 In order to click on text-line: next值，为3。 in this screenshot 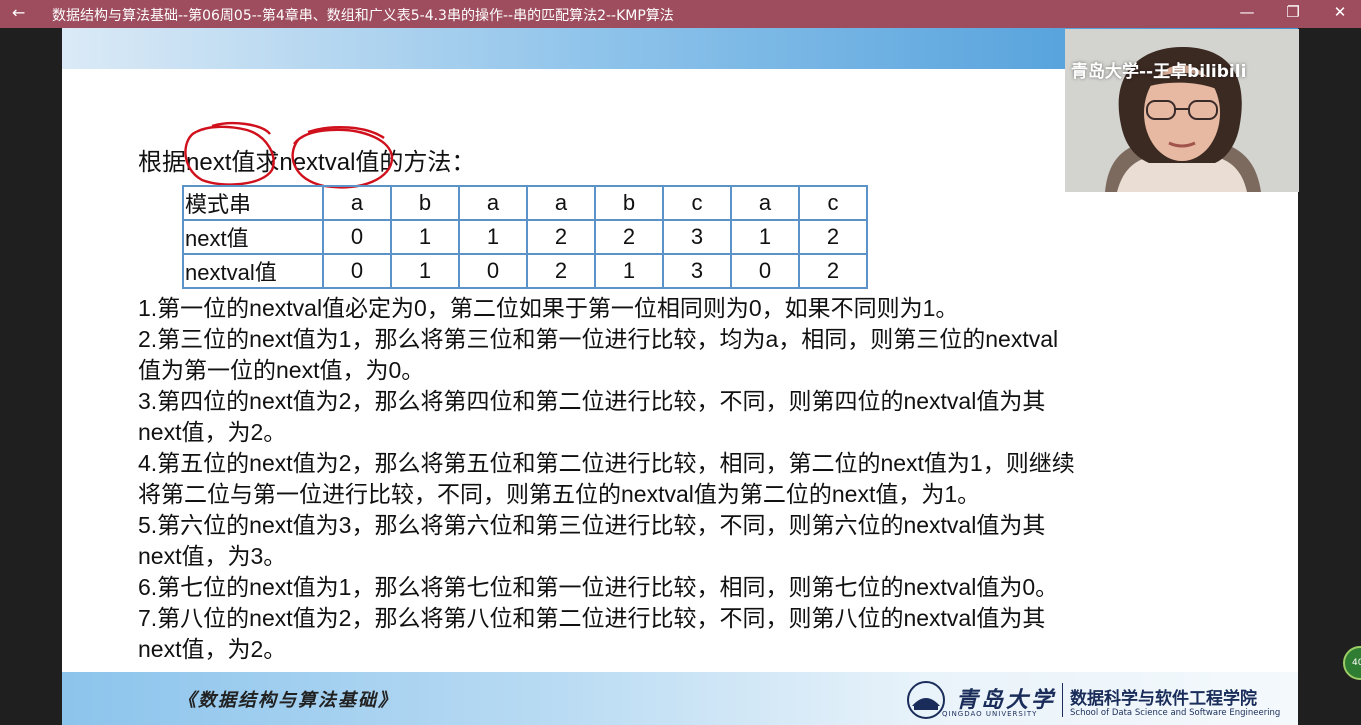, I will do `click(212, 556)`.